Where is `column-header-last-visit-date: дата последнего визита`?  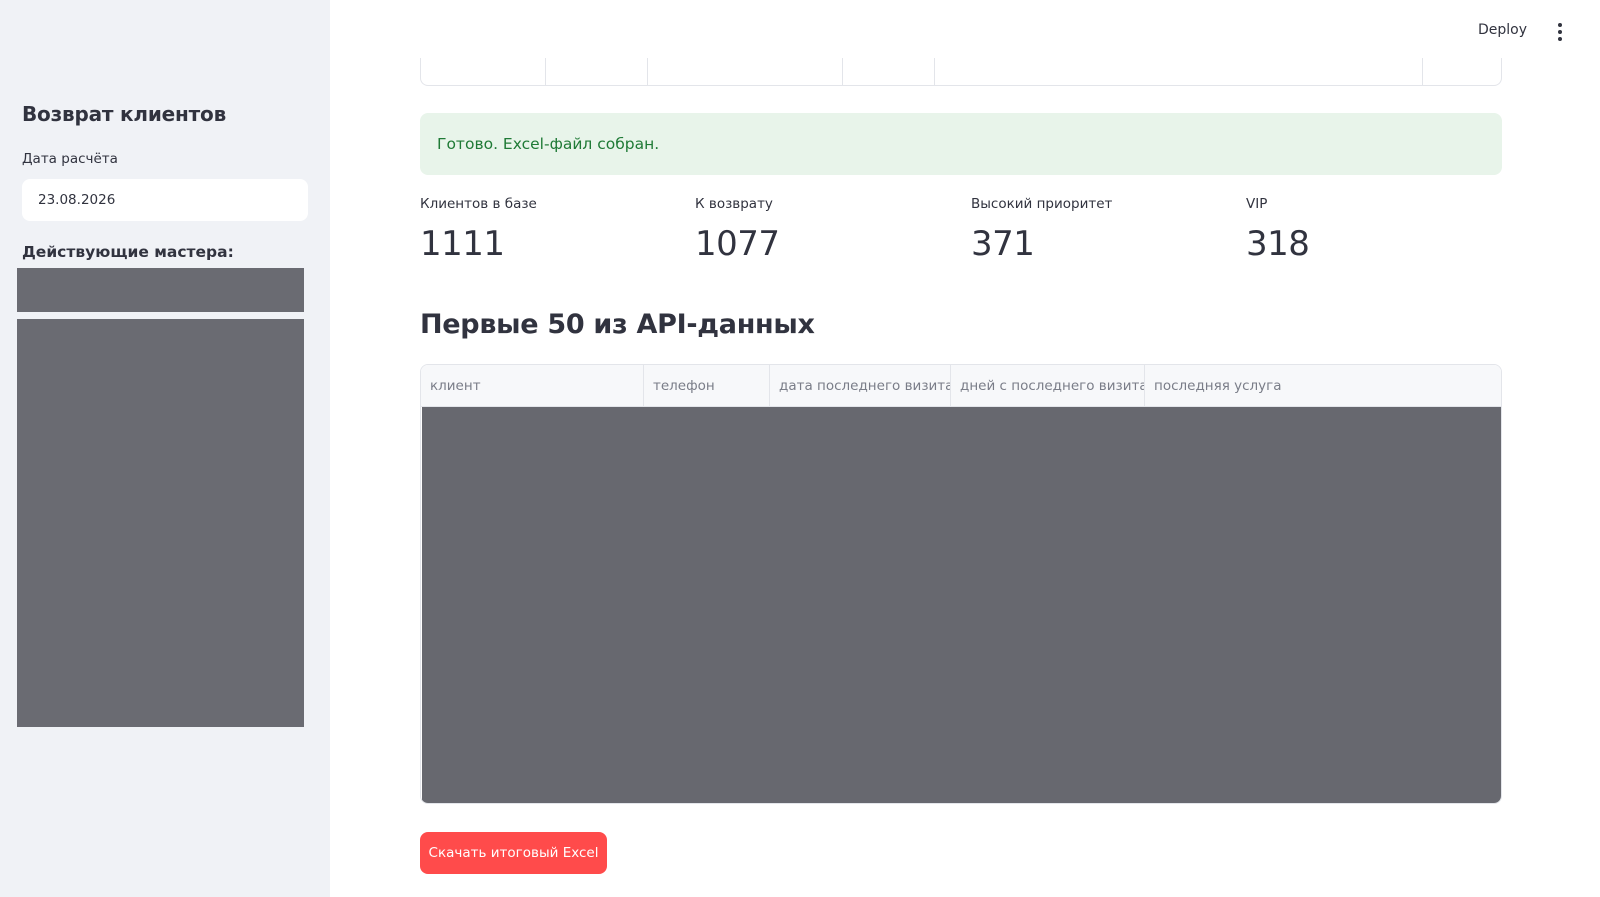
column-header-last-visit-date: дата последнего визита is located at coordinates (860, 386).